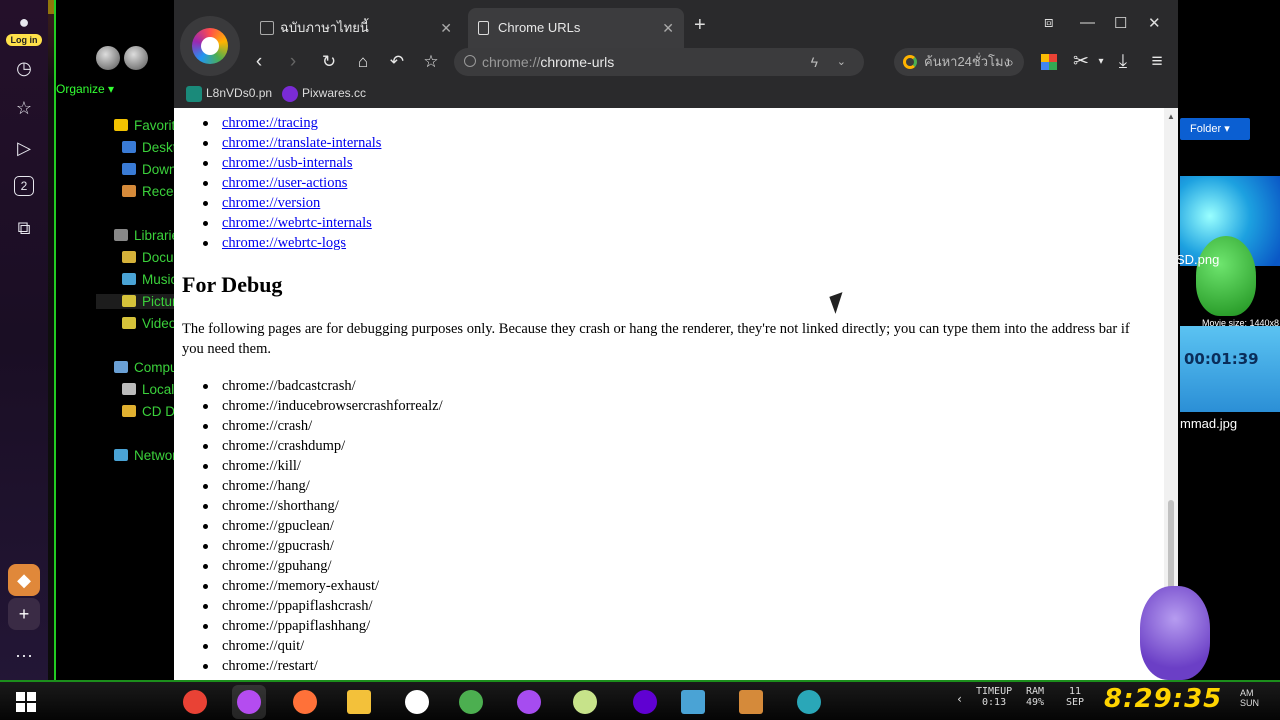 The width and height of the screenshot is (1280, 720). Describe the element at coordinates (24, 580) in the screenshot. I see `app-shortcut-icon: ◆` at that location.